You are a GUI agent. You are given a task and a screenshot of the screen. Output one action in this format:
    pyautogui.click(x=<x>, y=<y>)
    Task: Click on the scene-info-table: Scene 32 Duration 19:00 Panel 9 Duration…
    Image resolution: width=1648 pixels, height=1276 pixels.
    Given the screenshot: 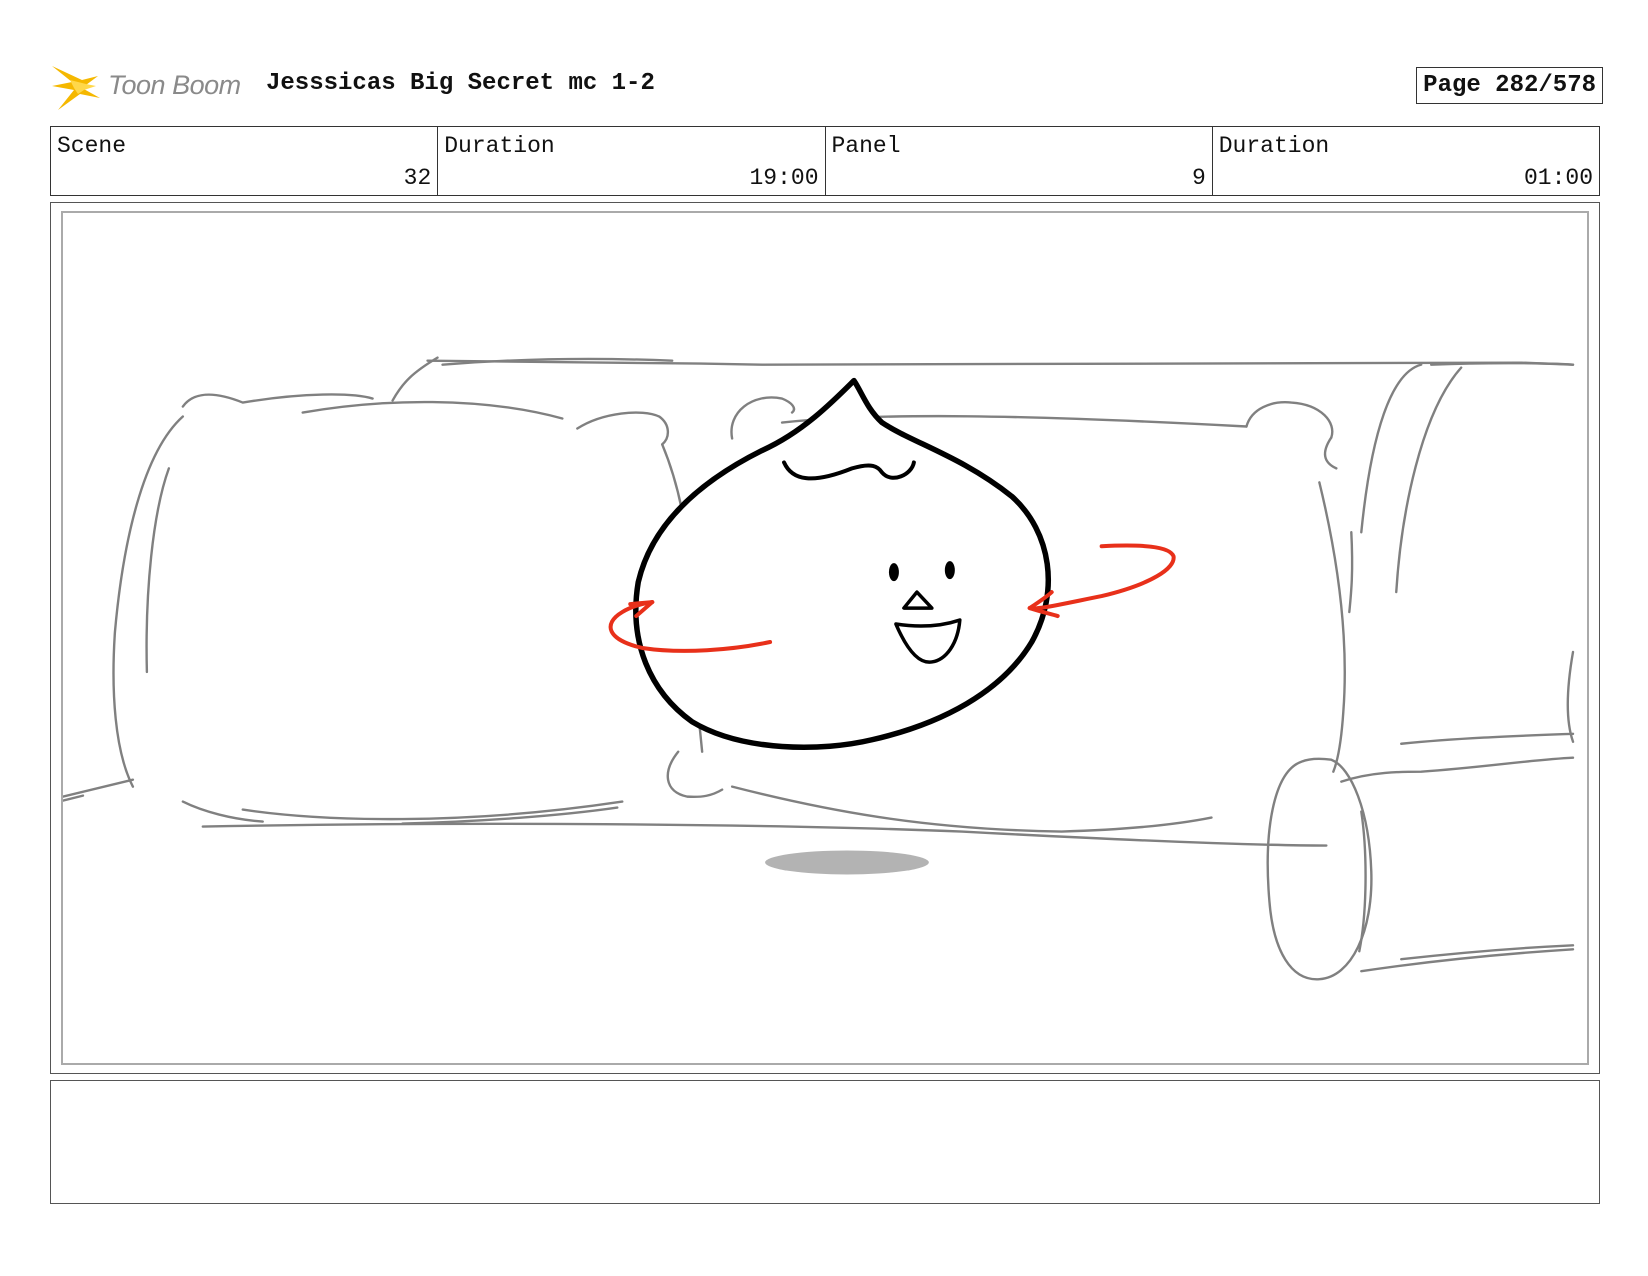 What is the action you would take?
    pyautogui.click(x=825, y=161)
    